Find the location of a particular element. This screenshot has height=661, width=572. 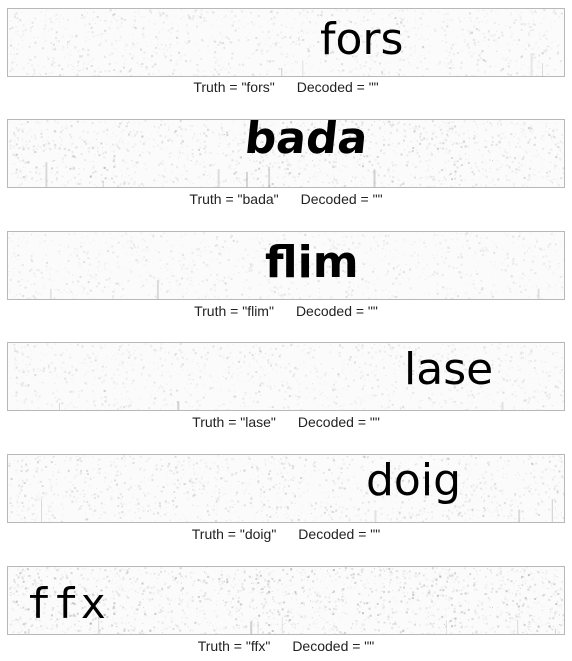

captcha-word: fors is located at coordinates (362, 39).